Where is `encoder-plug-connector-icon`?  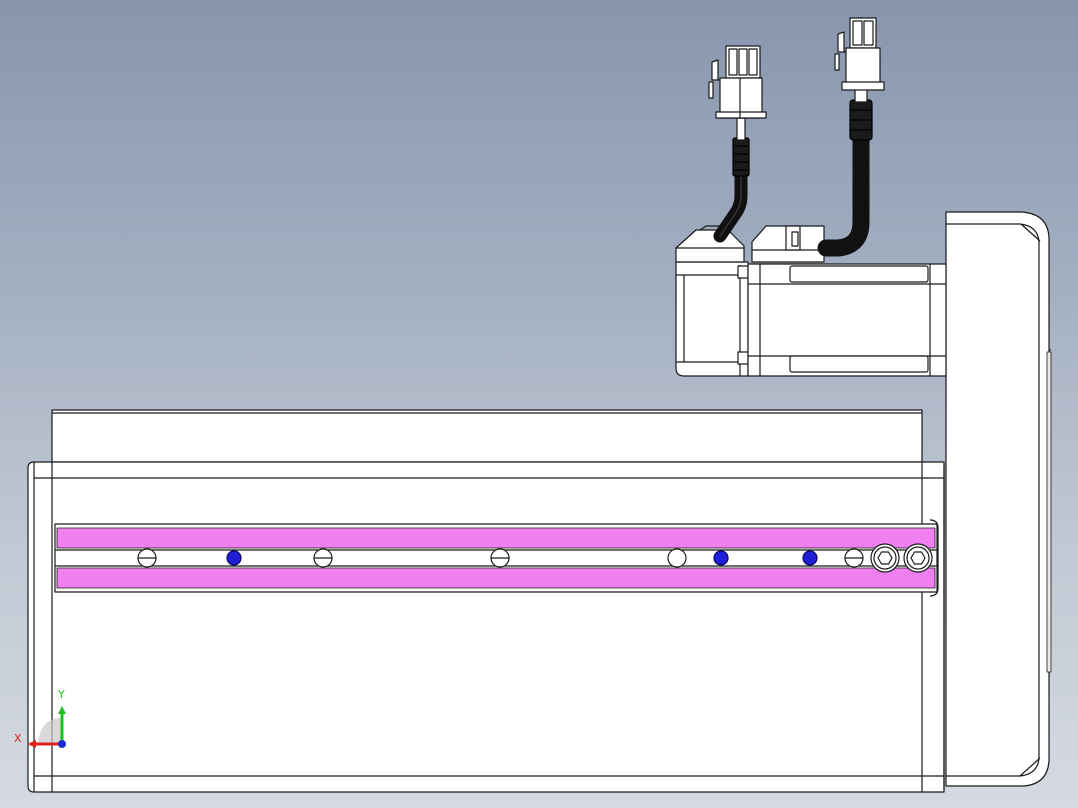 encoder-plug-connector-icon is located at coordinates (737, 82).